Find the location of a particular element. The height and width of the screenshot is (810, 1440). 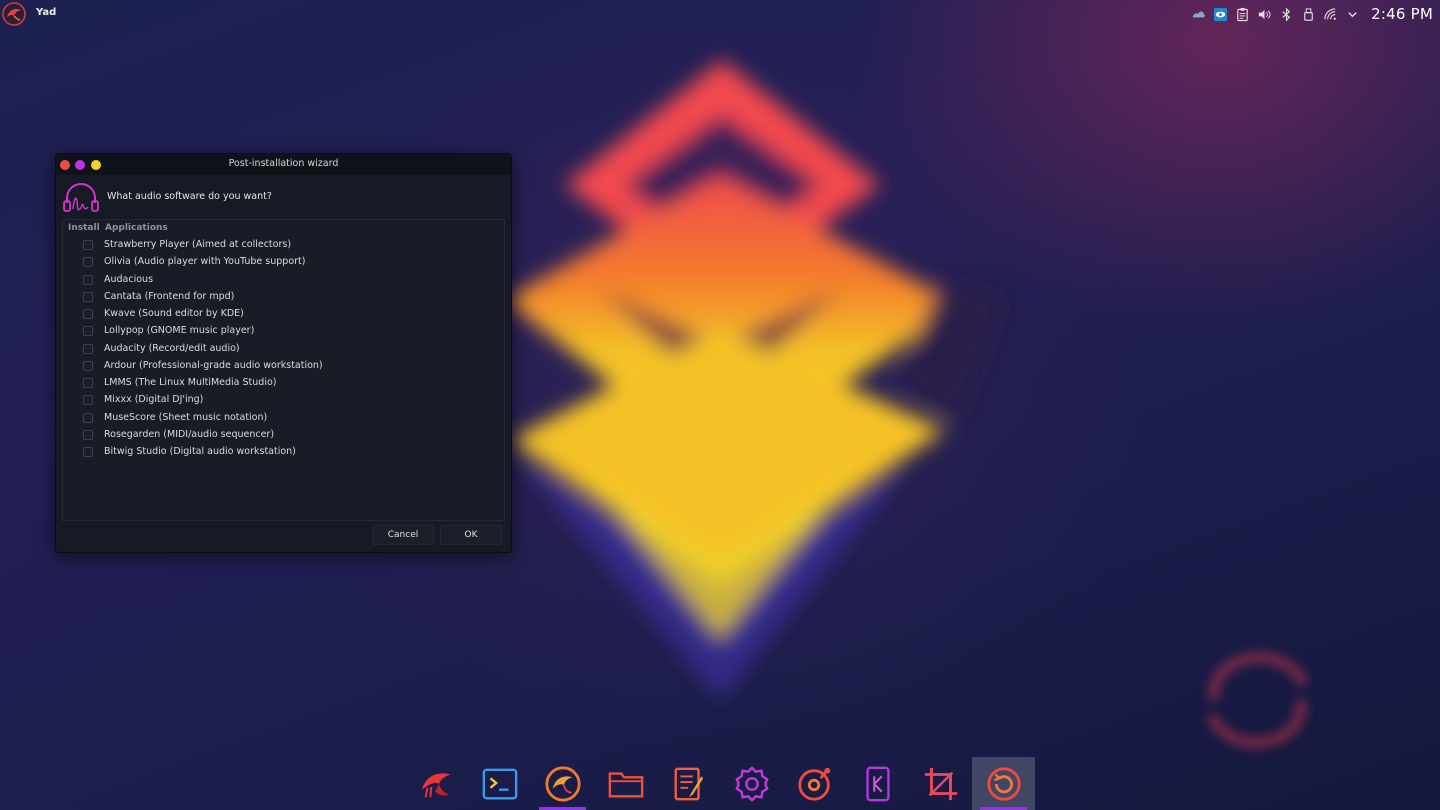

list-item: Rosegarden (MIDI/audio sequencer) is located at coordinates (283, 435).